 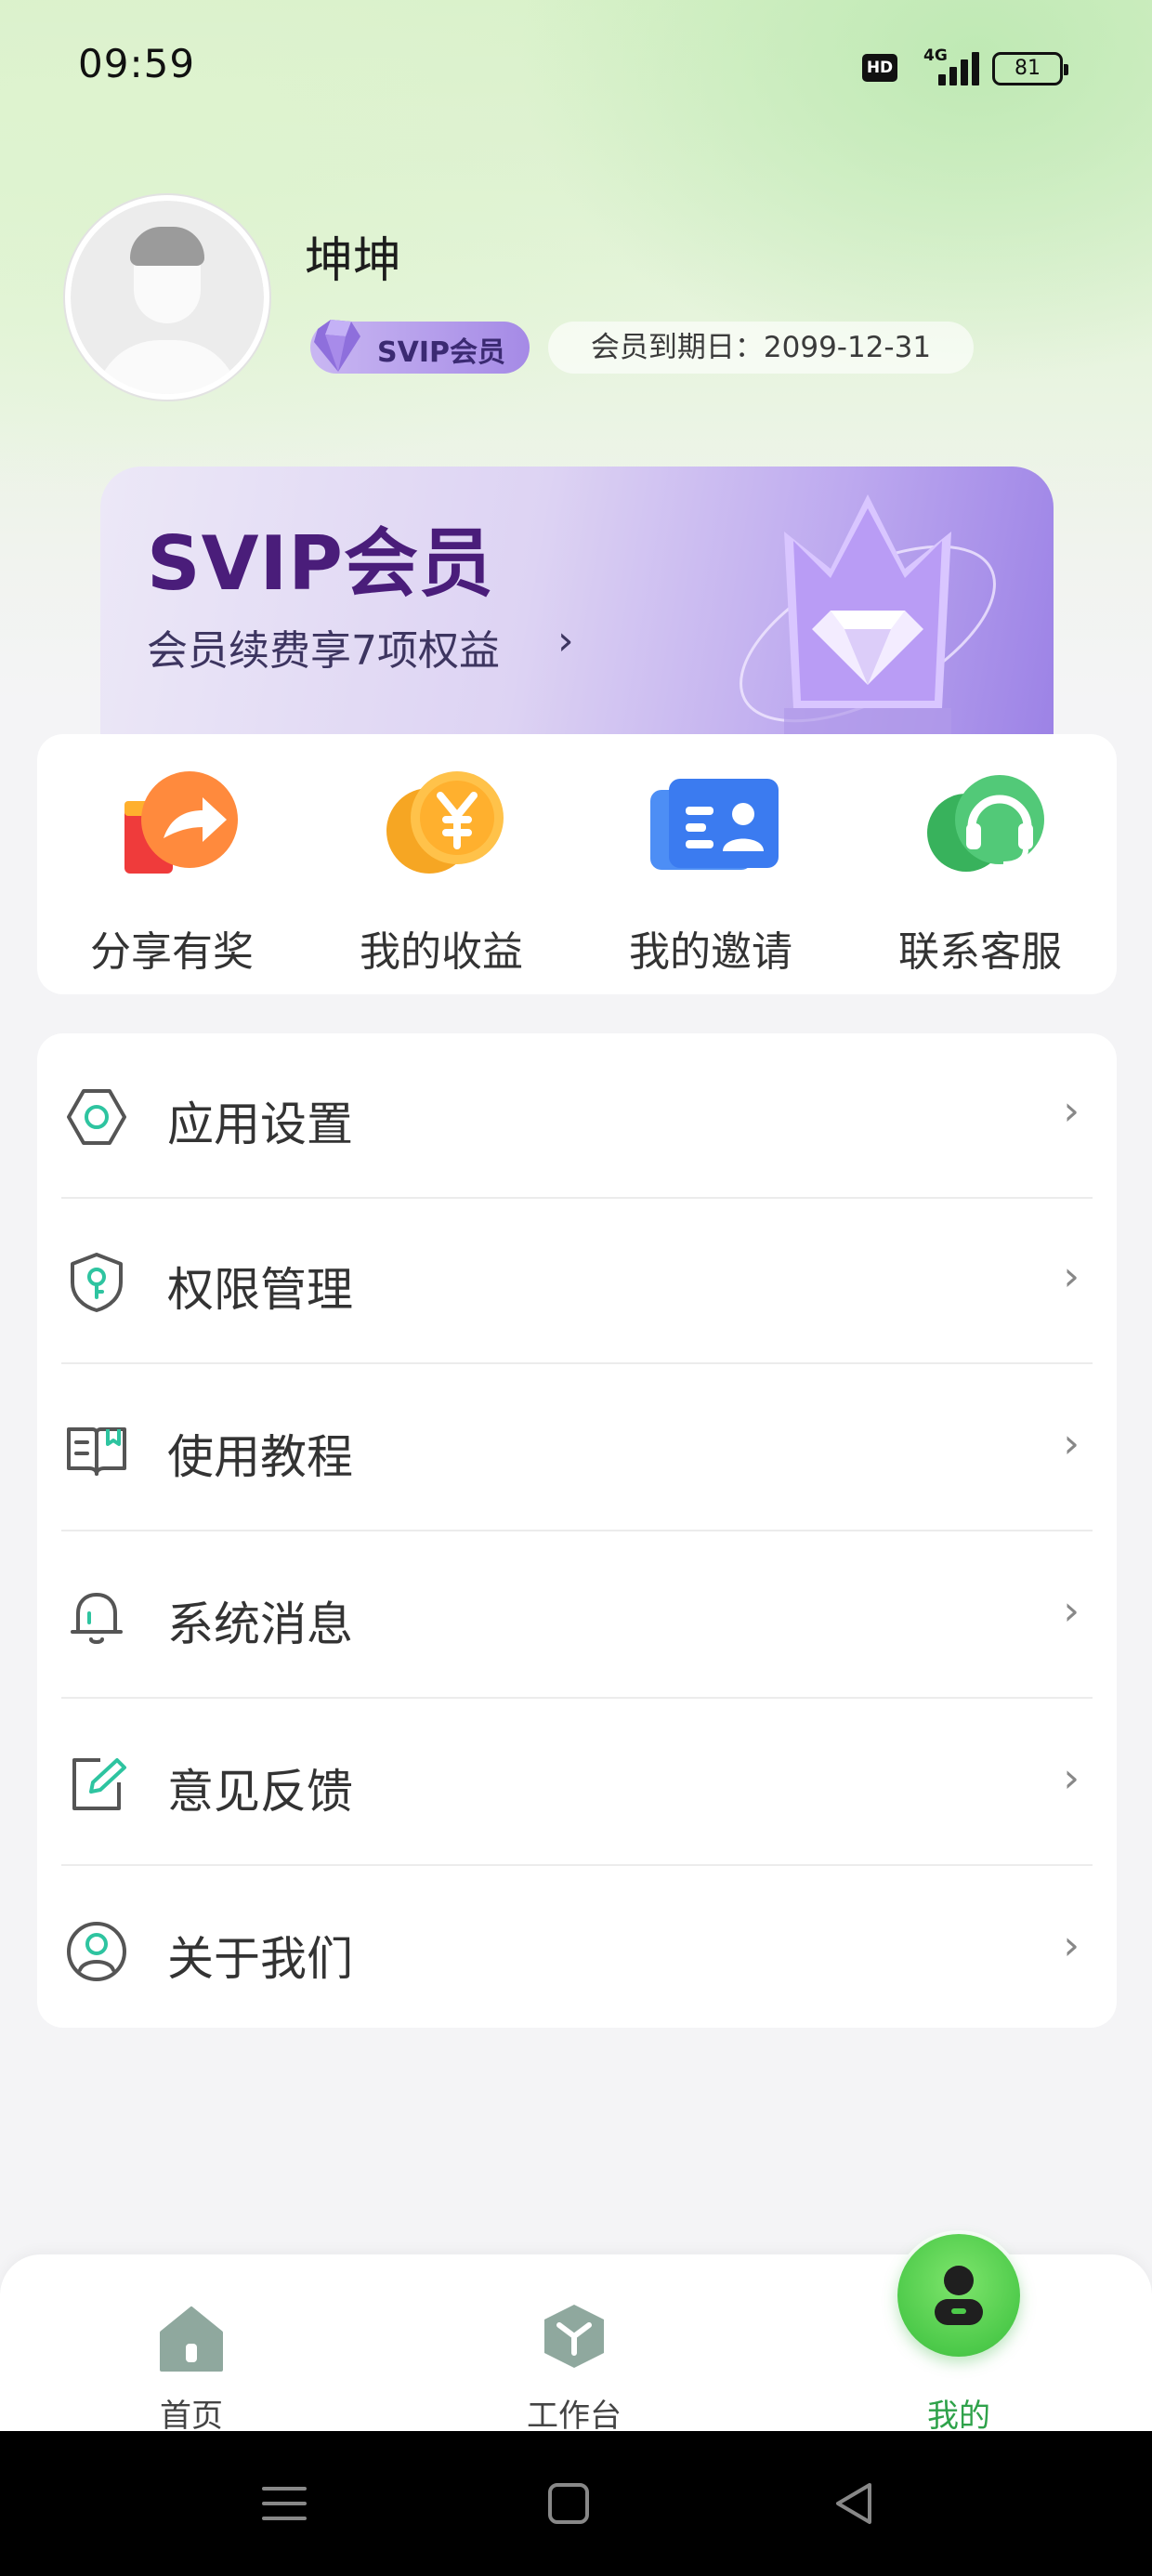 What do you see at coordinates (260, 1124) in the screenshot?
I see `menu-item-label: 应用设置` at bounding box center [260, 1124].